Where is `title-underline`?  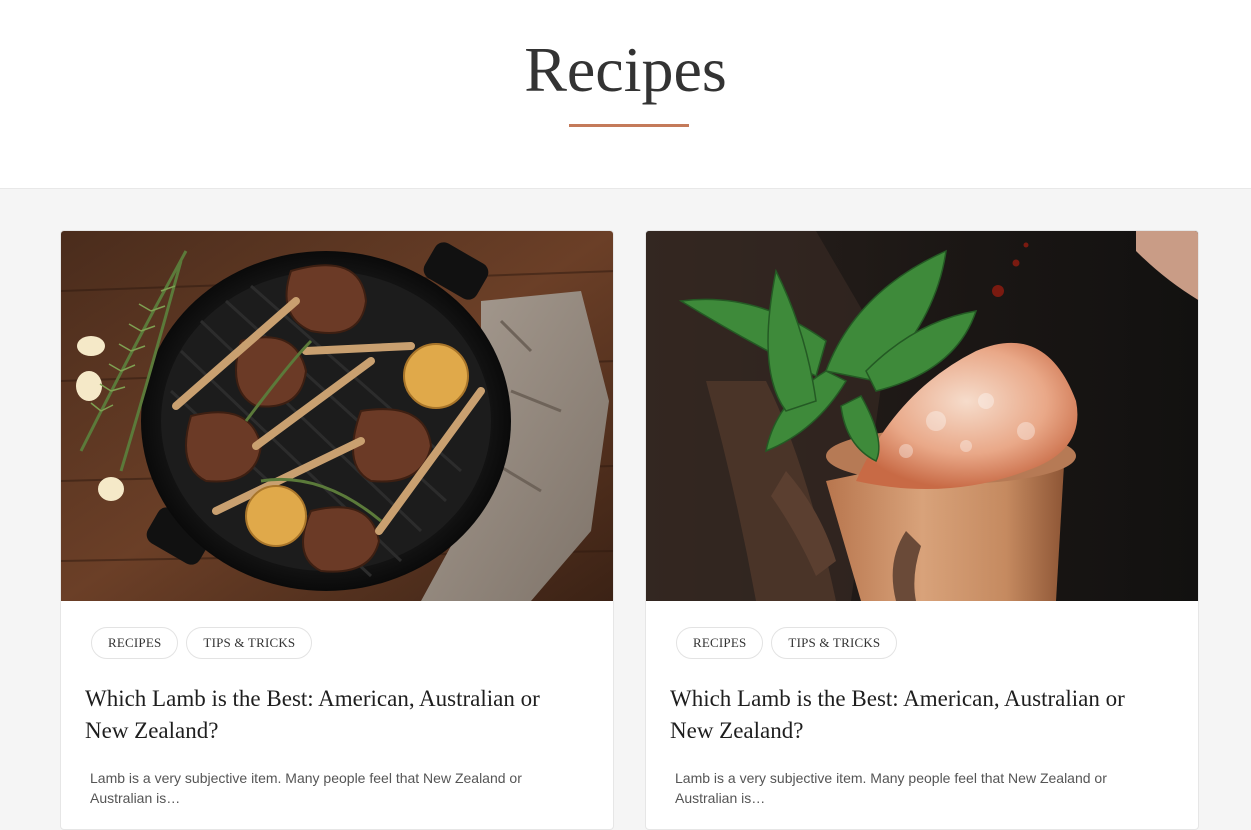 title-underline is located at coordinates (629, 125).